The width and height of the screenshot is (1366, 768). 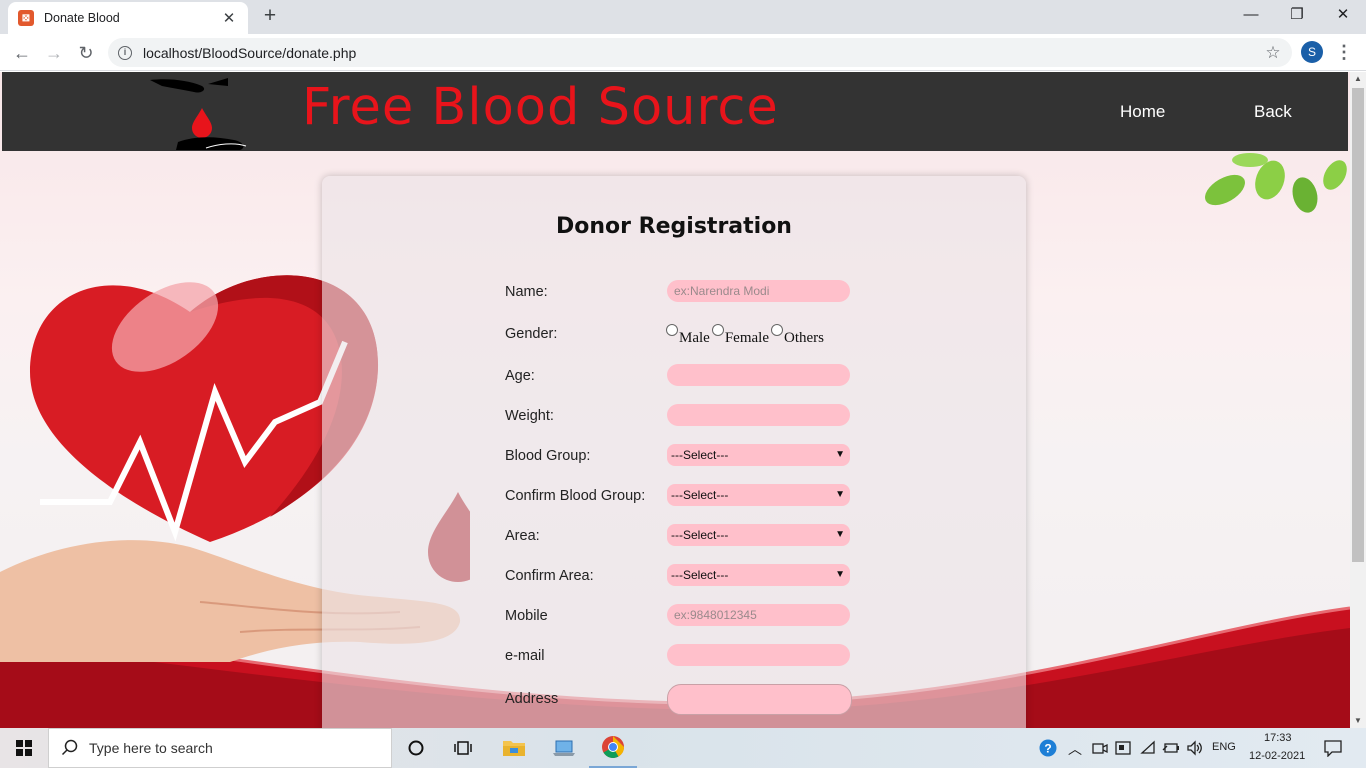 What do you see at coordinates (683, 17) in the screenshot?
I see `browser-tab-strip: ⊠ Donate Blood ✕ + — ❐ ✕` at bounding box center [683, 17].